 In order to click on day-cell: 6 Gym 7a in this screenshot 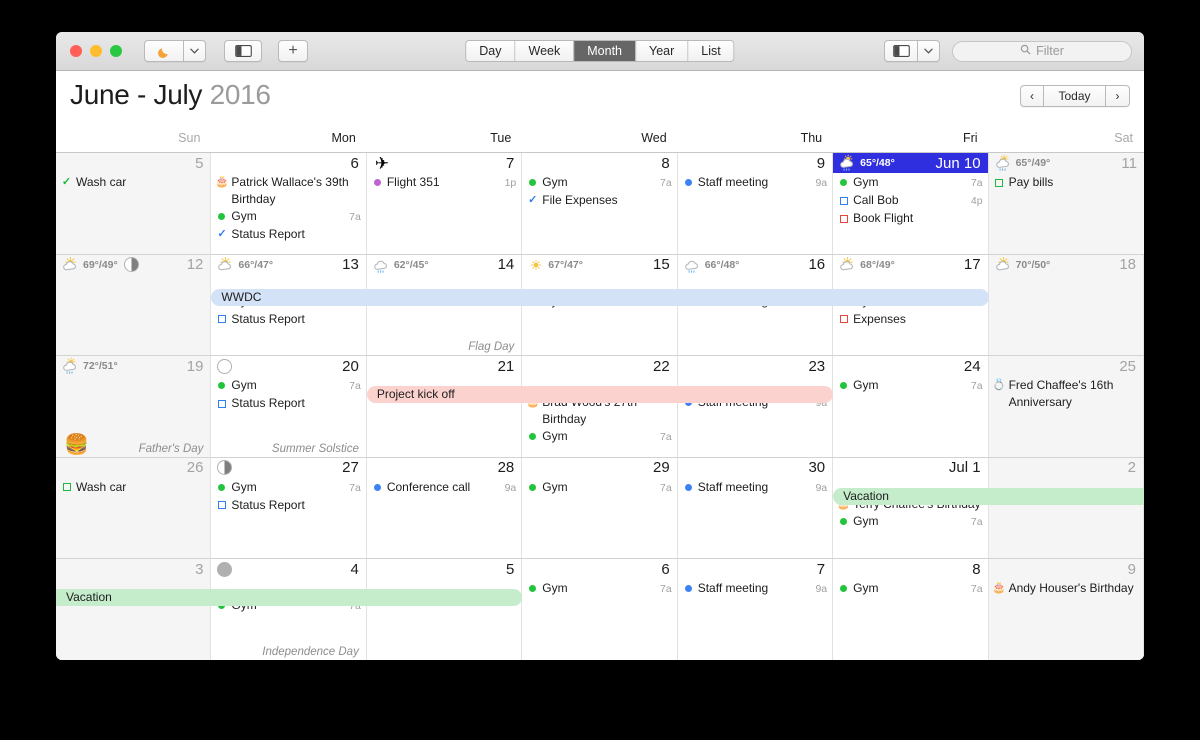, I will do `click(600, 609)`.